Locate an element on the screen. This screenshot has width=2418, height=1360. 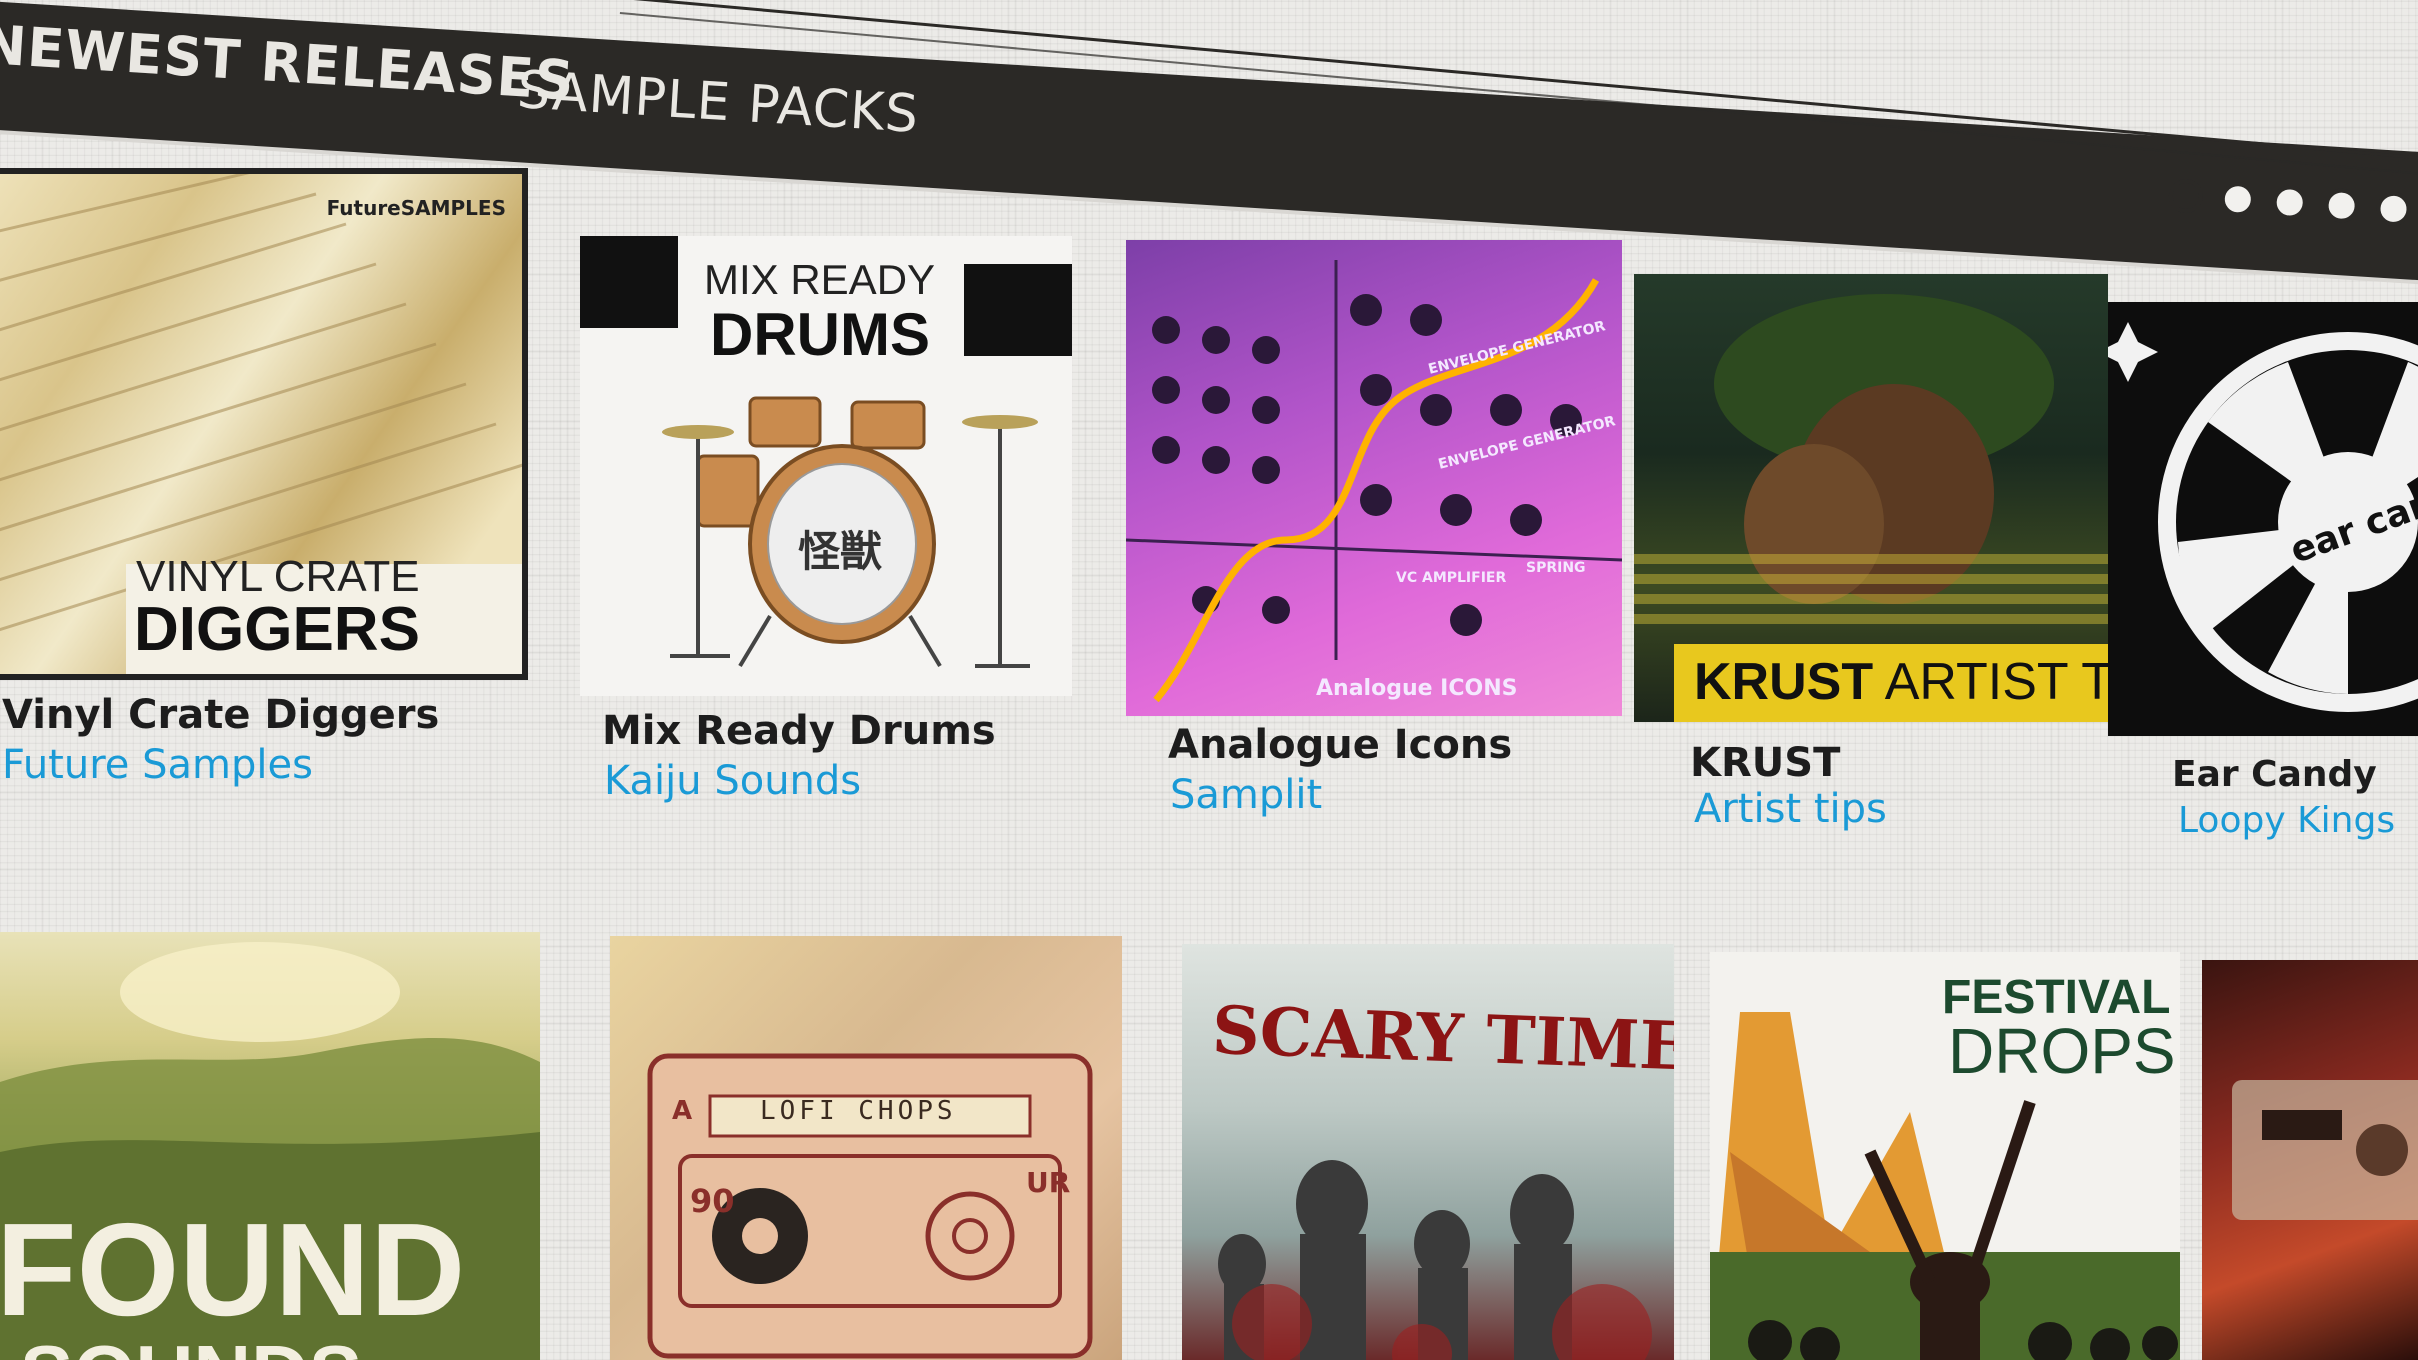
cover-brand: FutureSAMPLES is located at coordinates (416, 208).